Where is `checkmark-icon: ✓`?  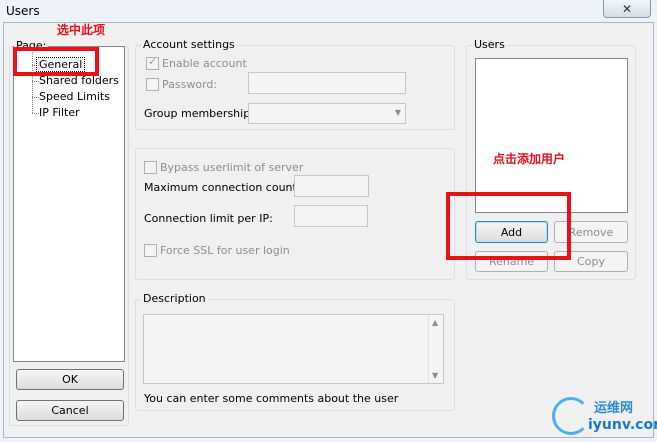
checkmark-icon: ✓ is located at coordinates (153, 61).